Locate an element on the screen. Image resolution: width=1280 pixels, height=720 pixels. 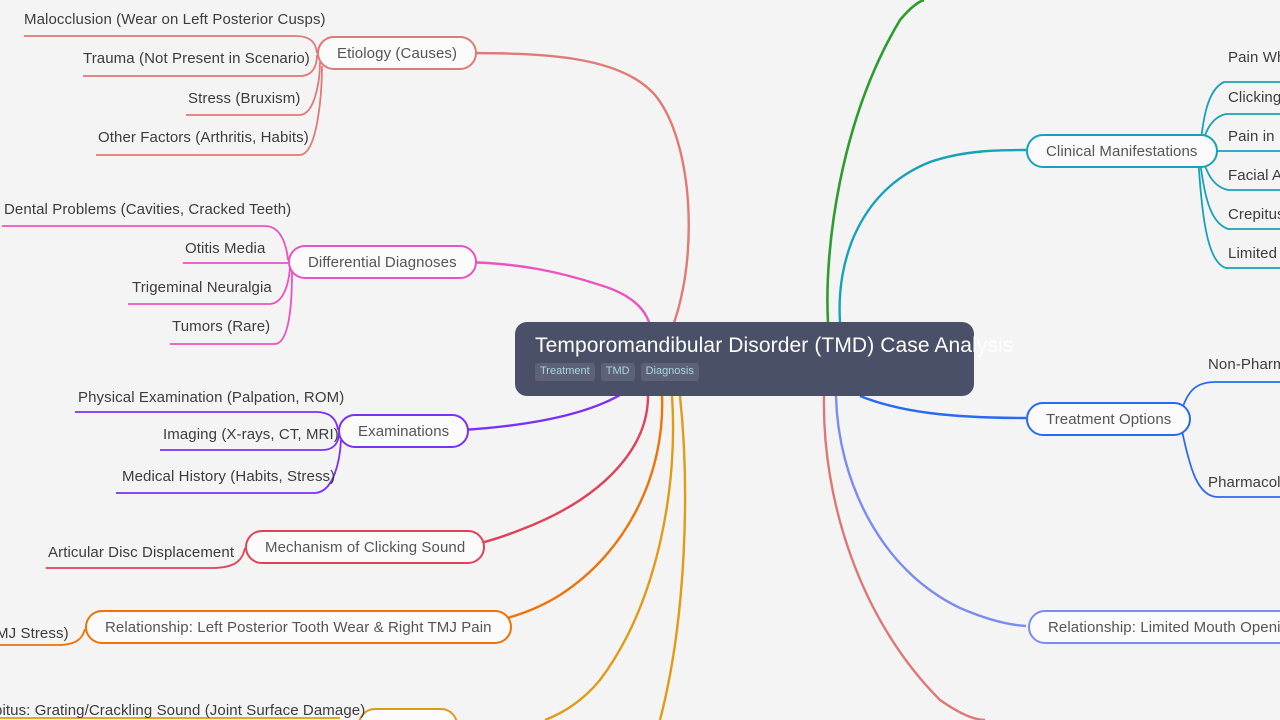
branch-label-clinical-manifestations: Clinical Manifestations is located at coordinates (1122, 151).